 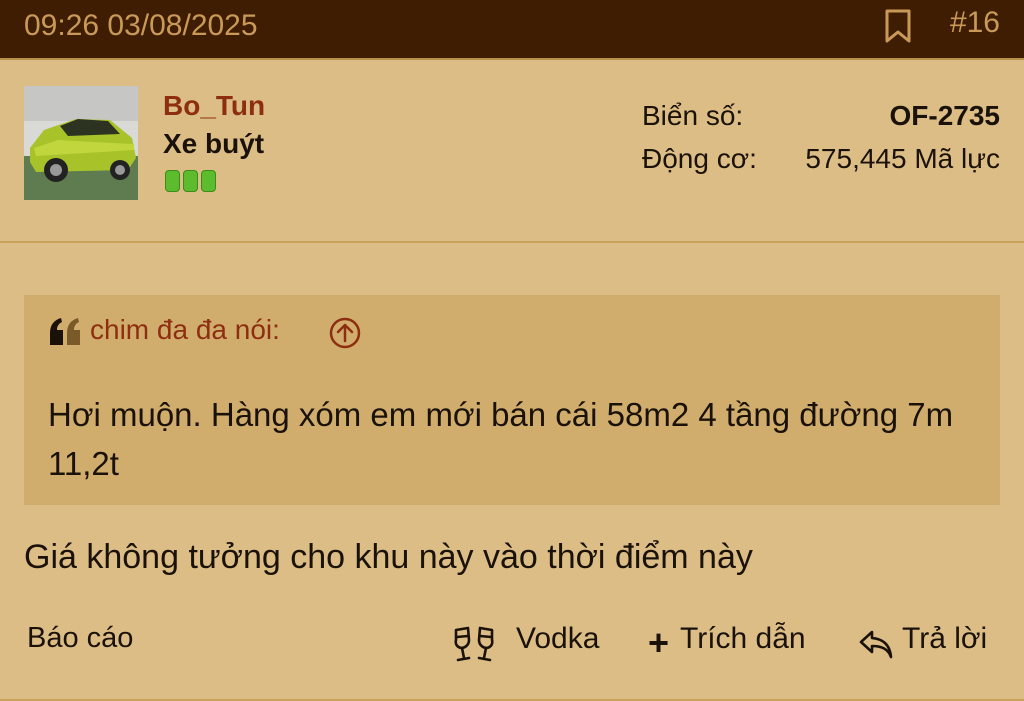 I want to click on vodka-button: Vodka, so click(x=557, y=639).